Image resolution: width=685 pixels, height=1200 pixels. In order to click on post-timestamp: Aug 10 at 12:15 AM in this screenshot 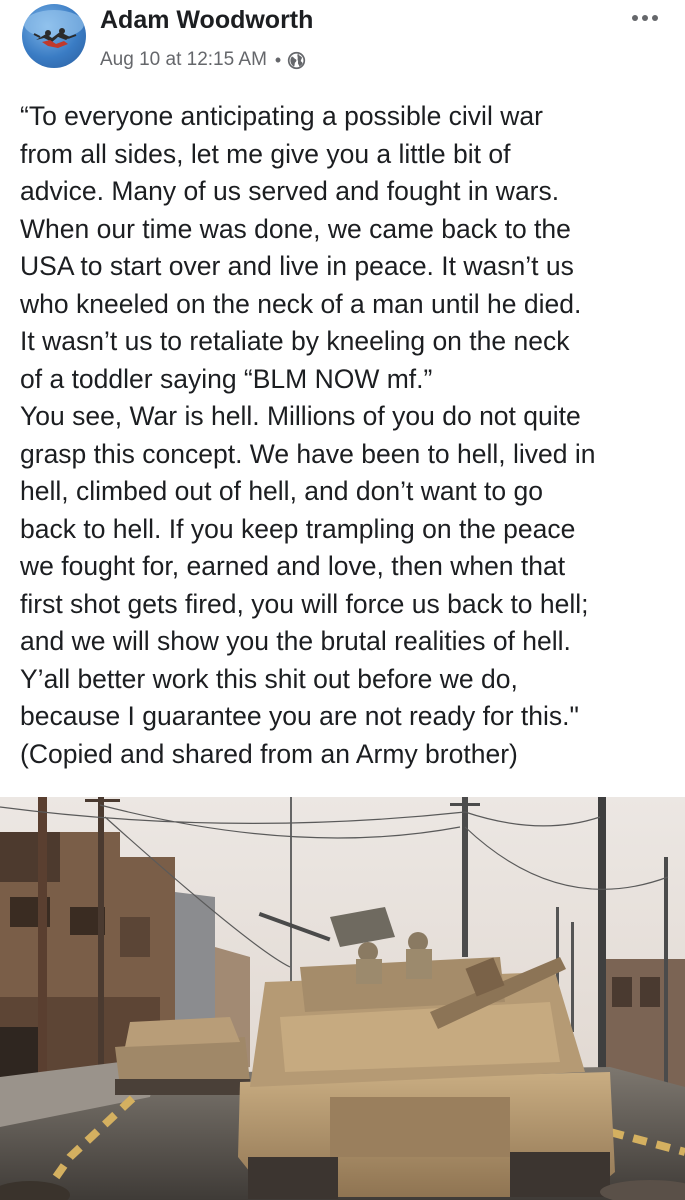, I will do `click(183, 60)`.